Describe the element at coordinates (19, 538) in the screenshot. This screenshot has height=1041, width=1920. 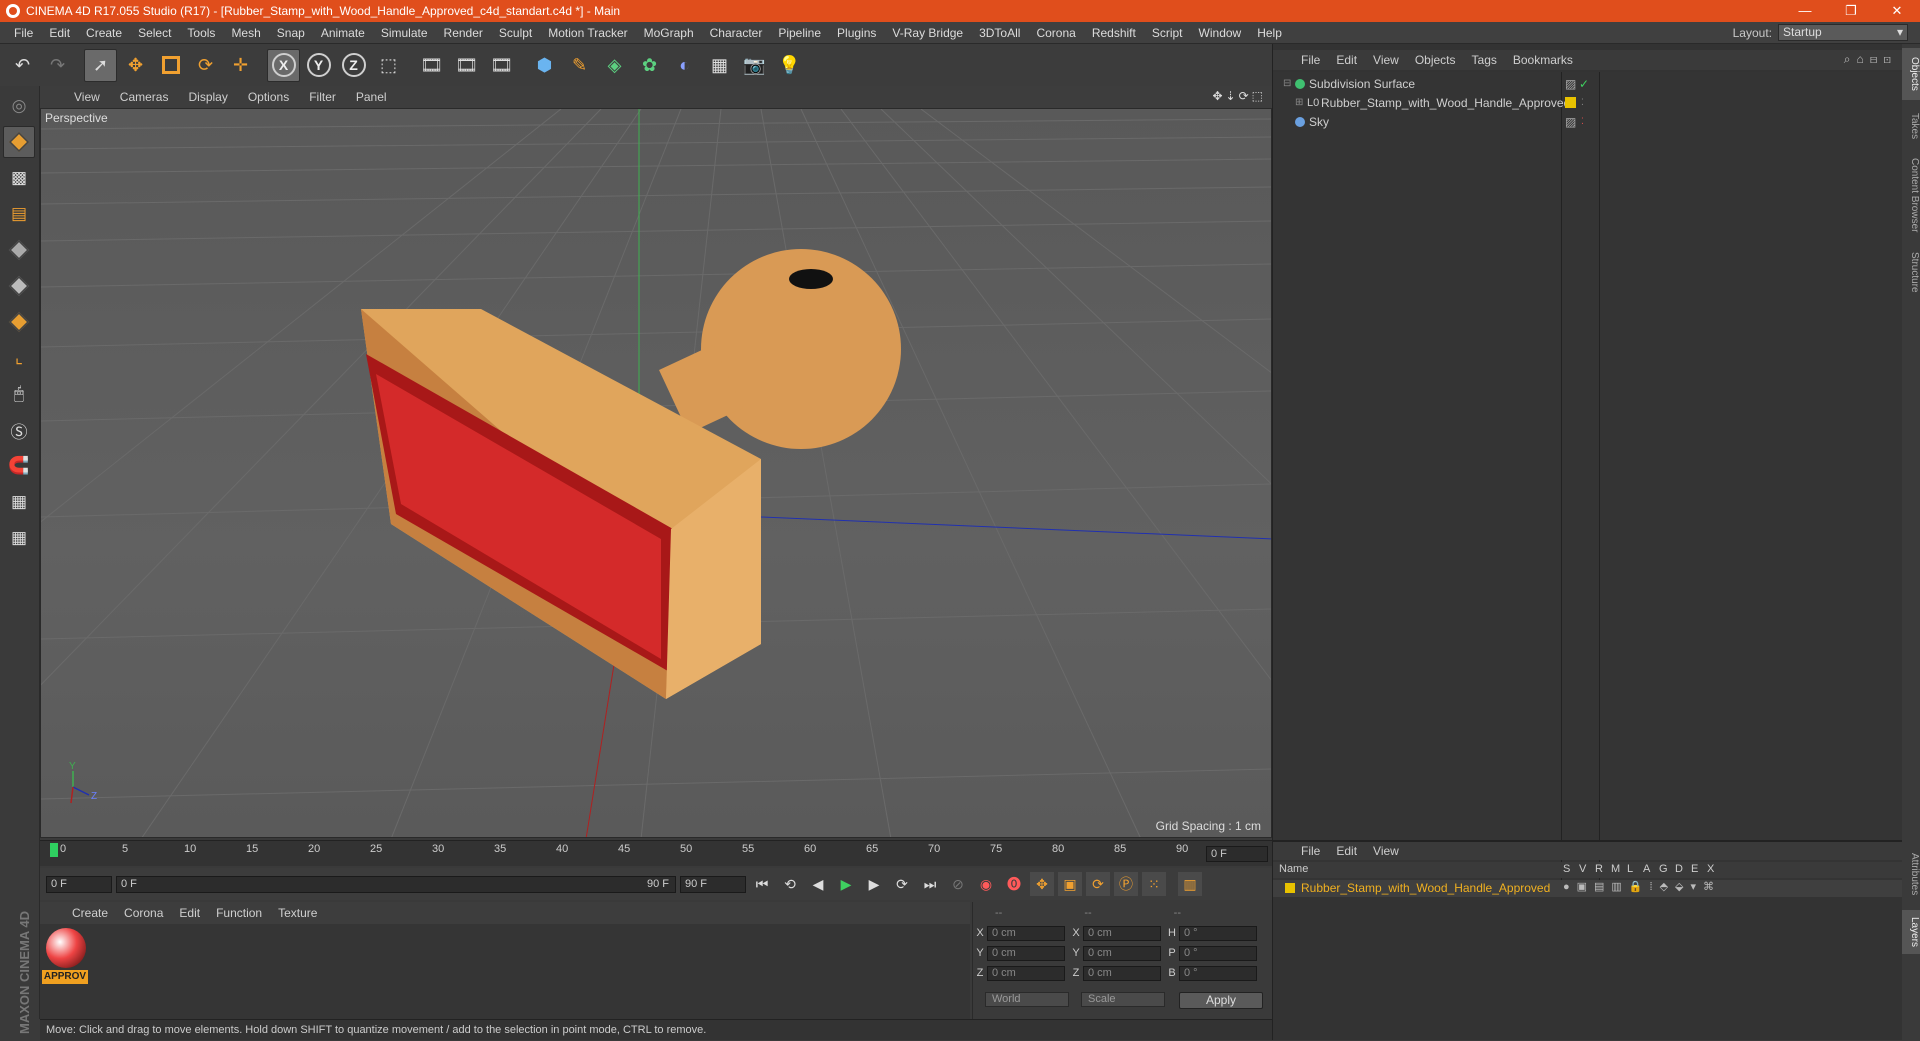
I see `grid-snap-icon: ▦` at that location.